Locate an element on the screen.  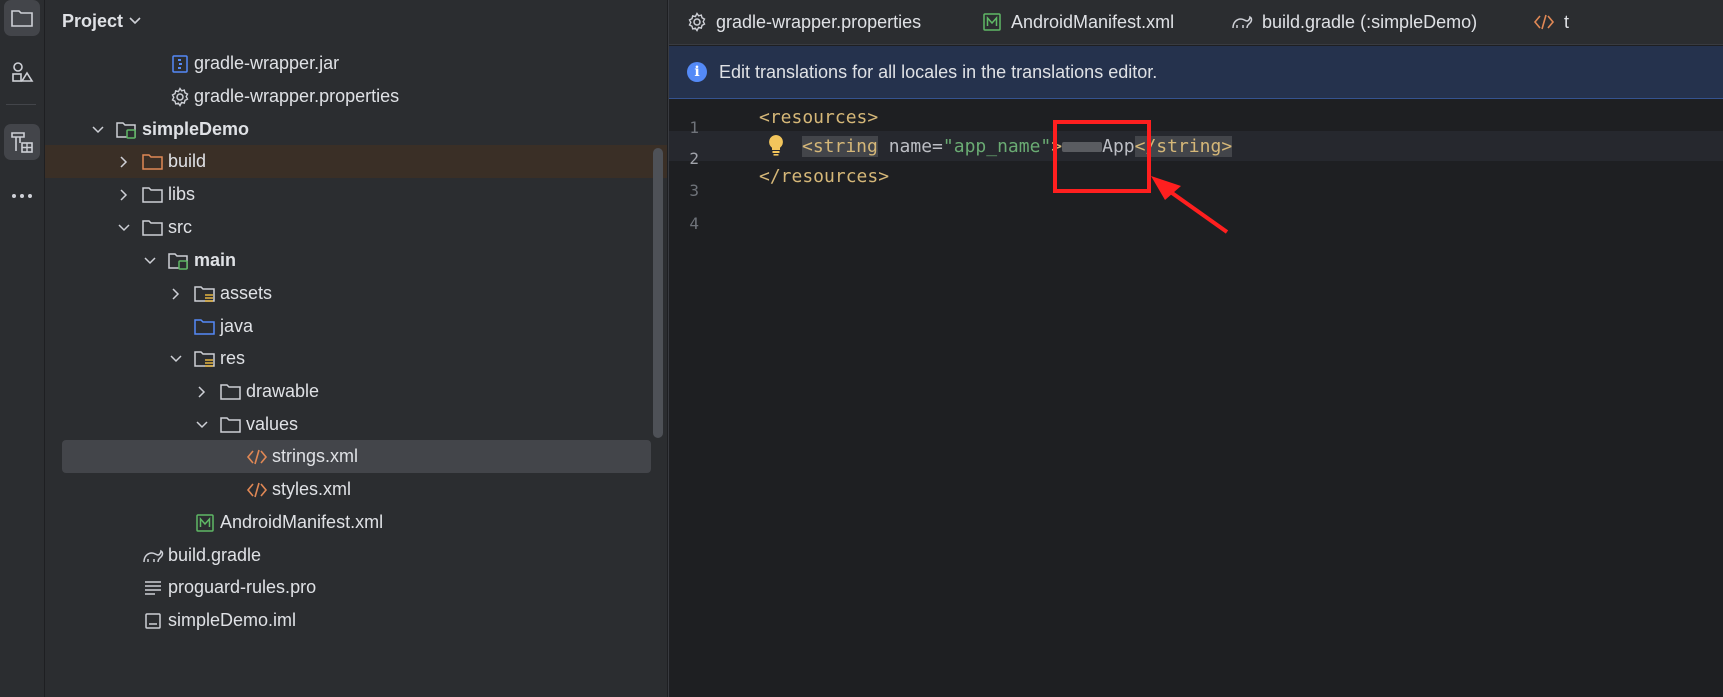
xml-tag: <resources> is located at coordinates (819, 117).